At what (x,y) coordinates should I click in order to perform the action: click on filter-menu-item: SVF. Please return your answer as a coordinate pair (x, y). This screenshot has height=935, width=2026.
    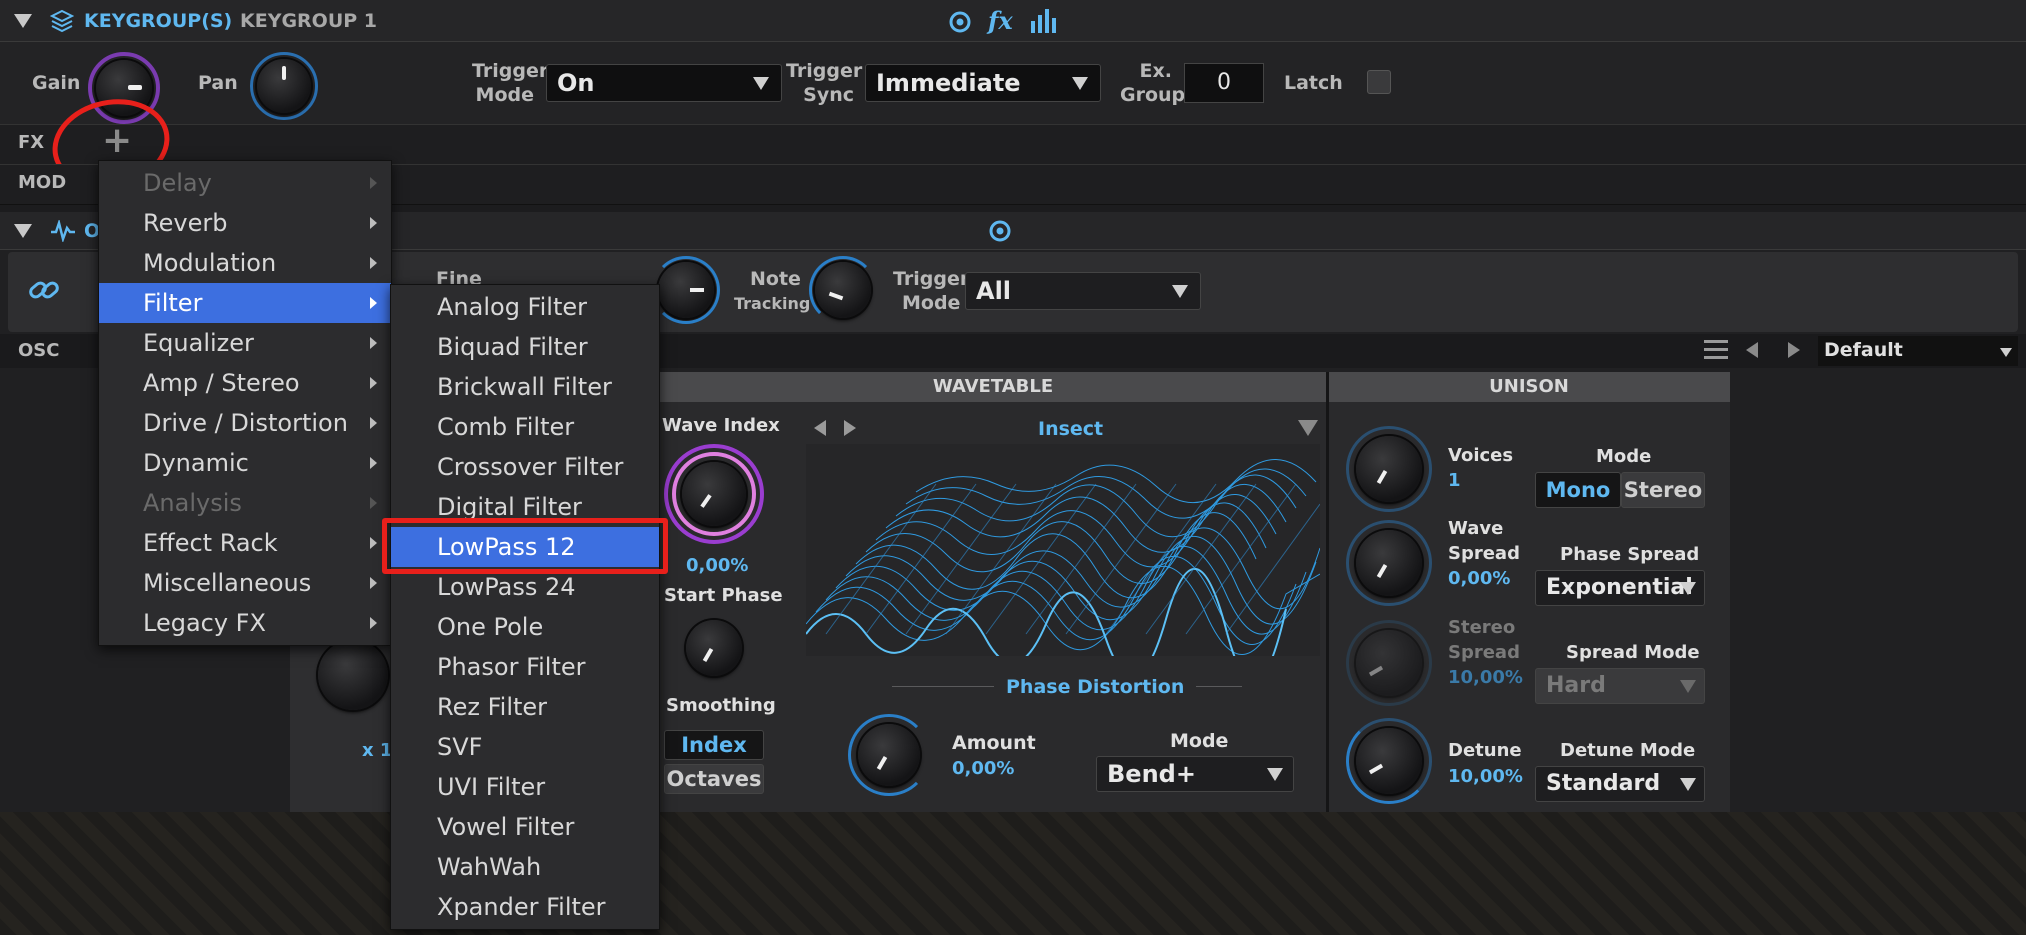
    Looking at the image, I should click on (525, 747).